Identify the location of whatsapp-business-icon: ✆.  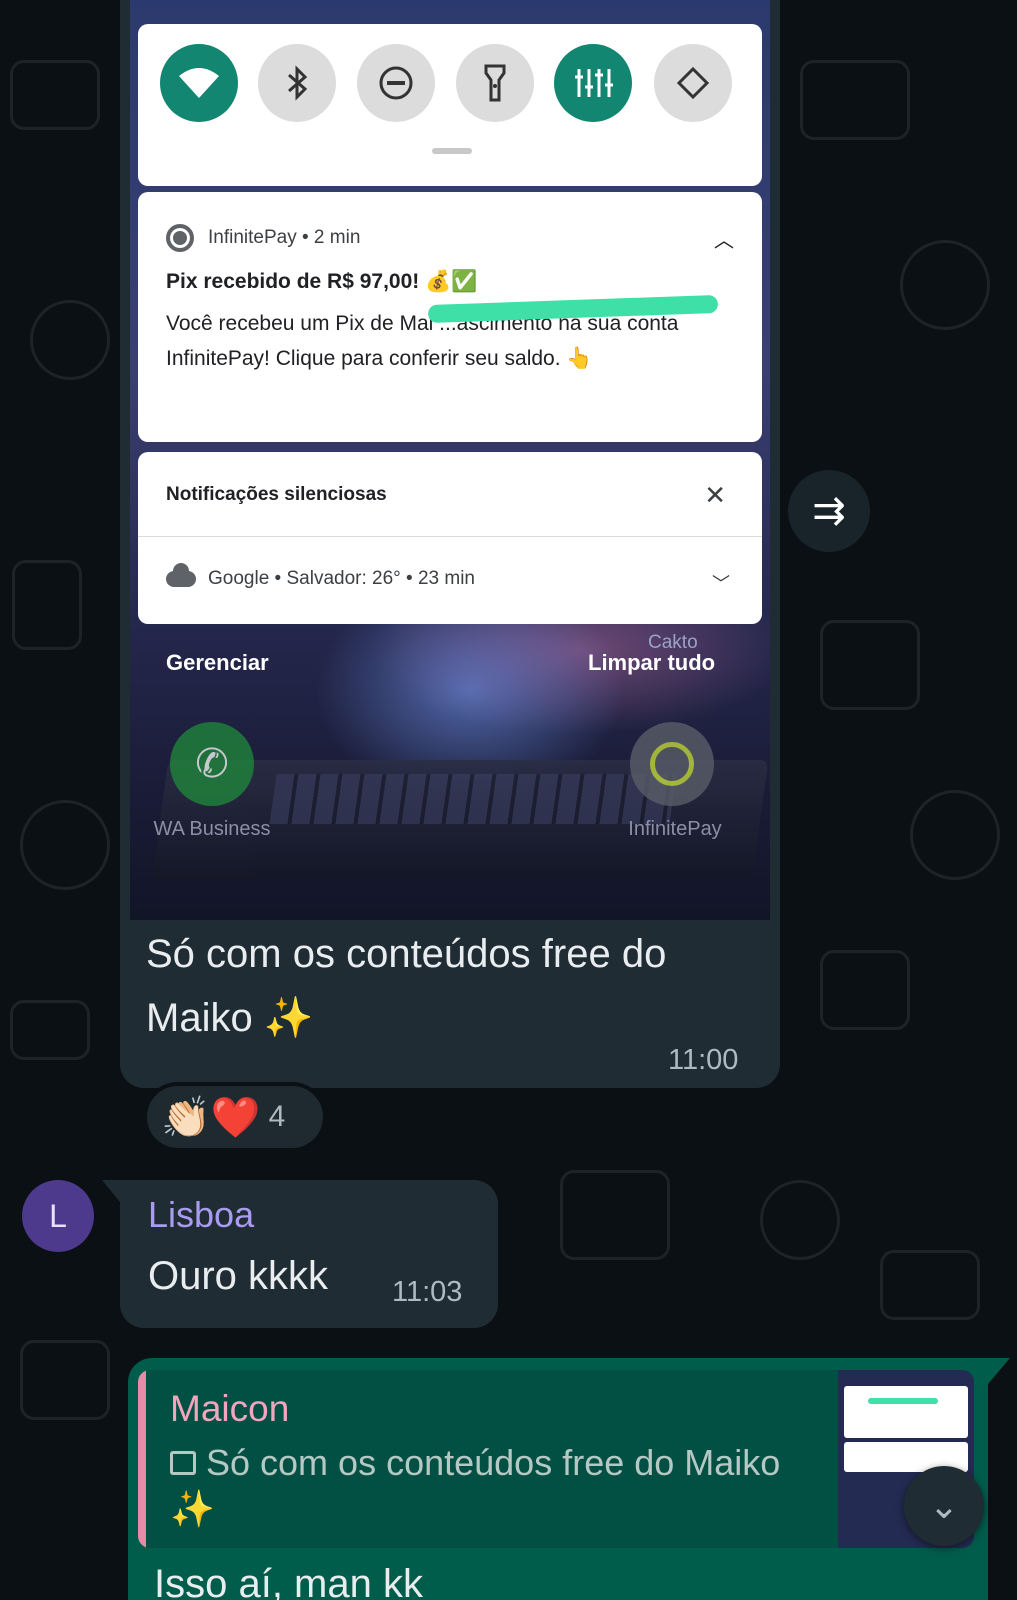
(212, 764).